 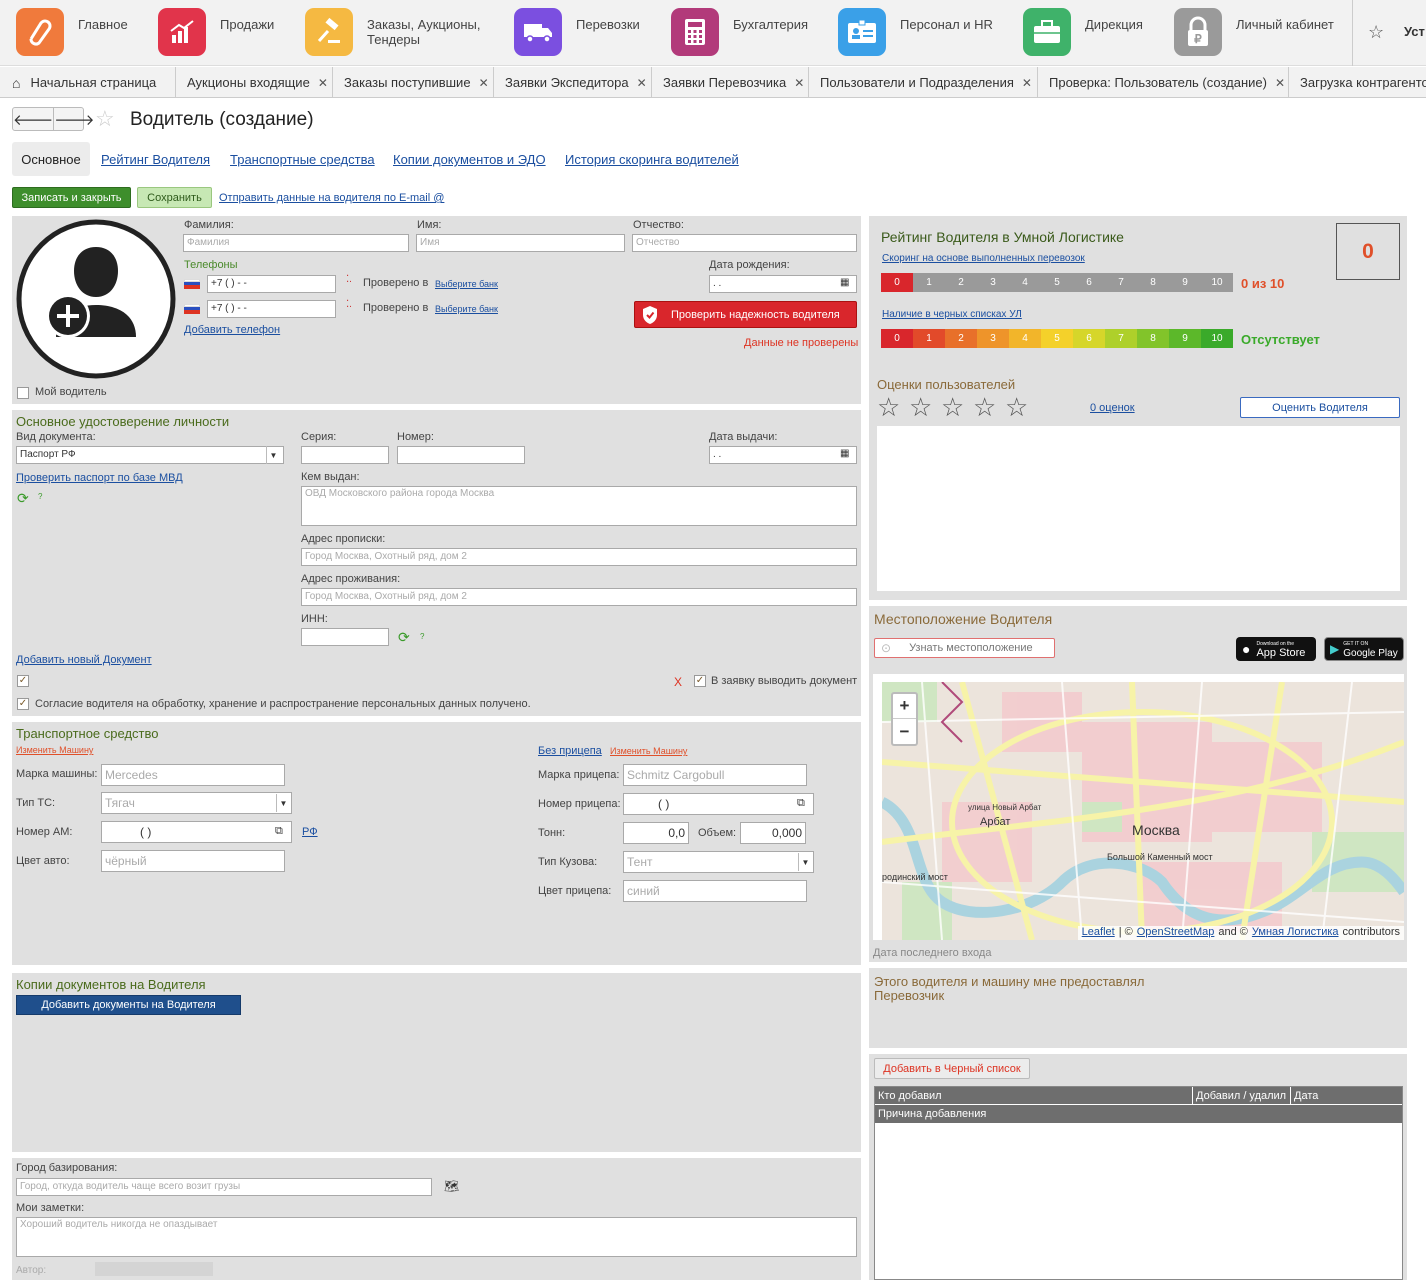 What do you see at coordinates (715, 891) in the screenshot?
I see `trailer-color-input: синий` at bounding box center [715, 891].